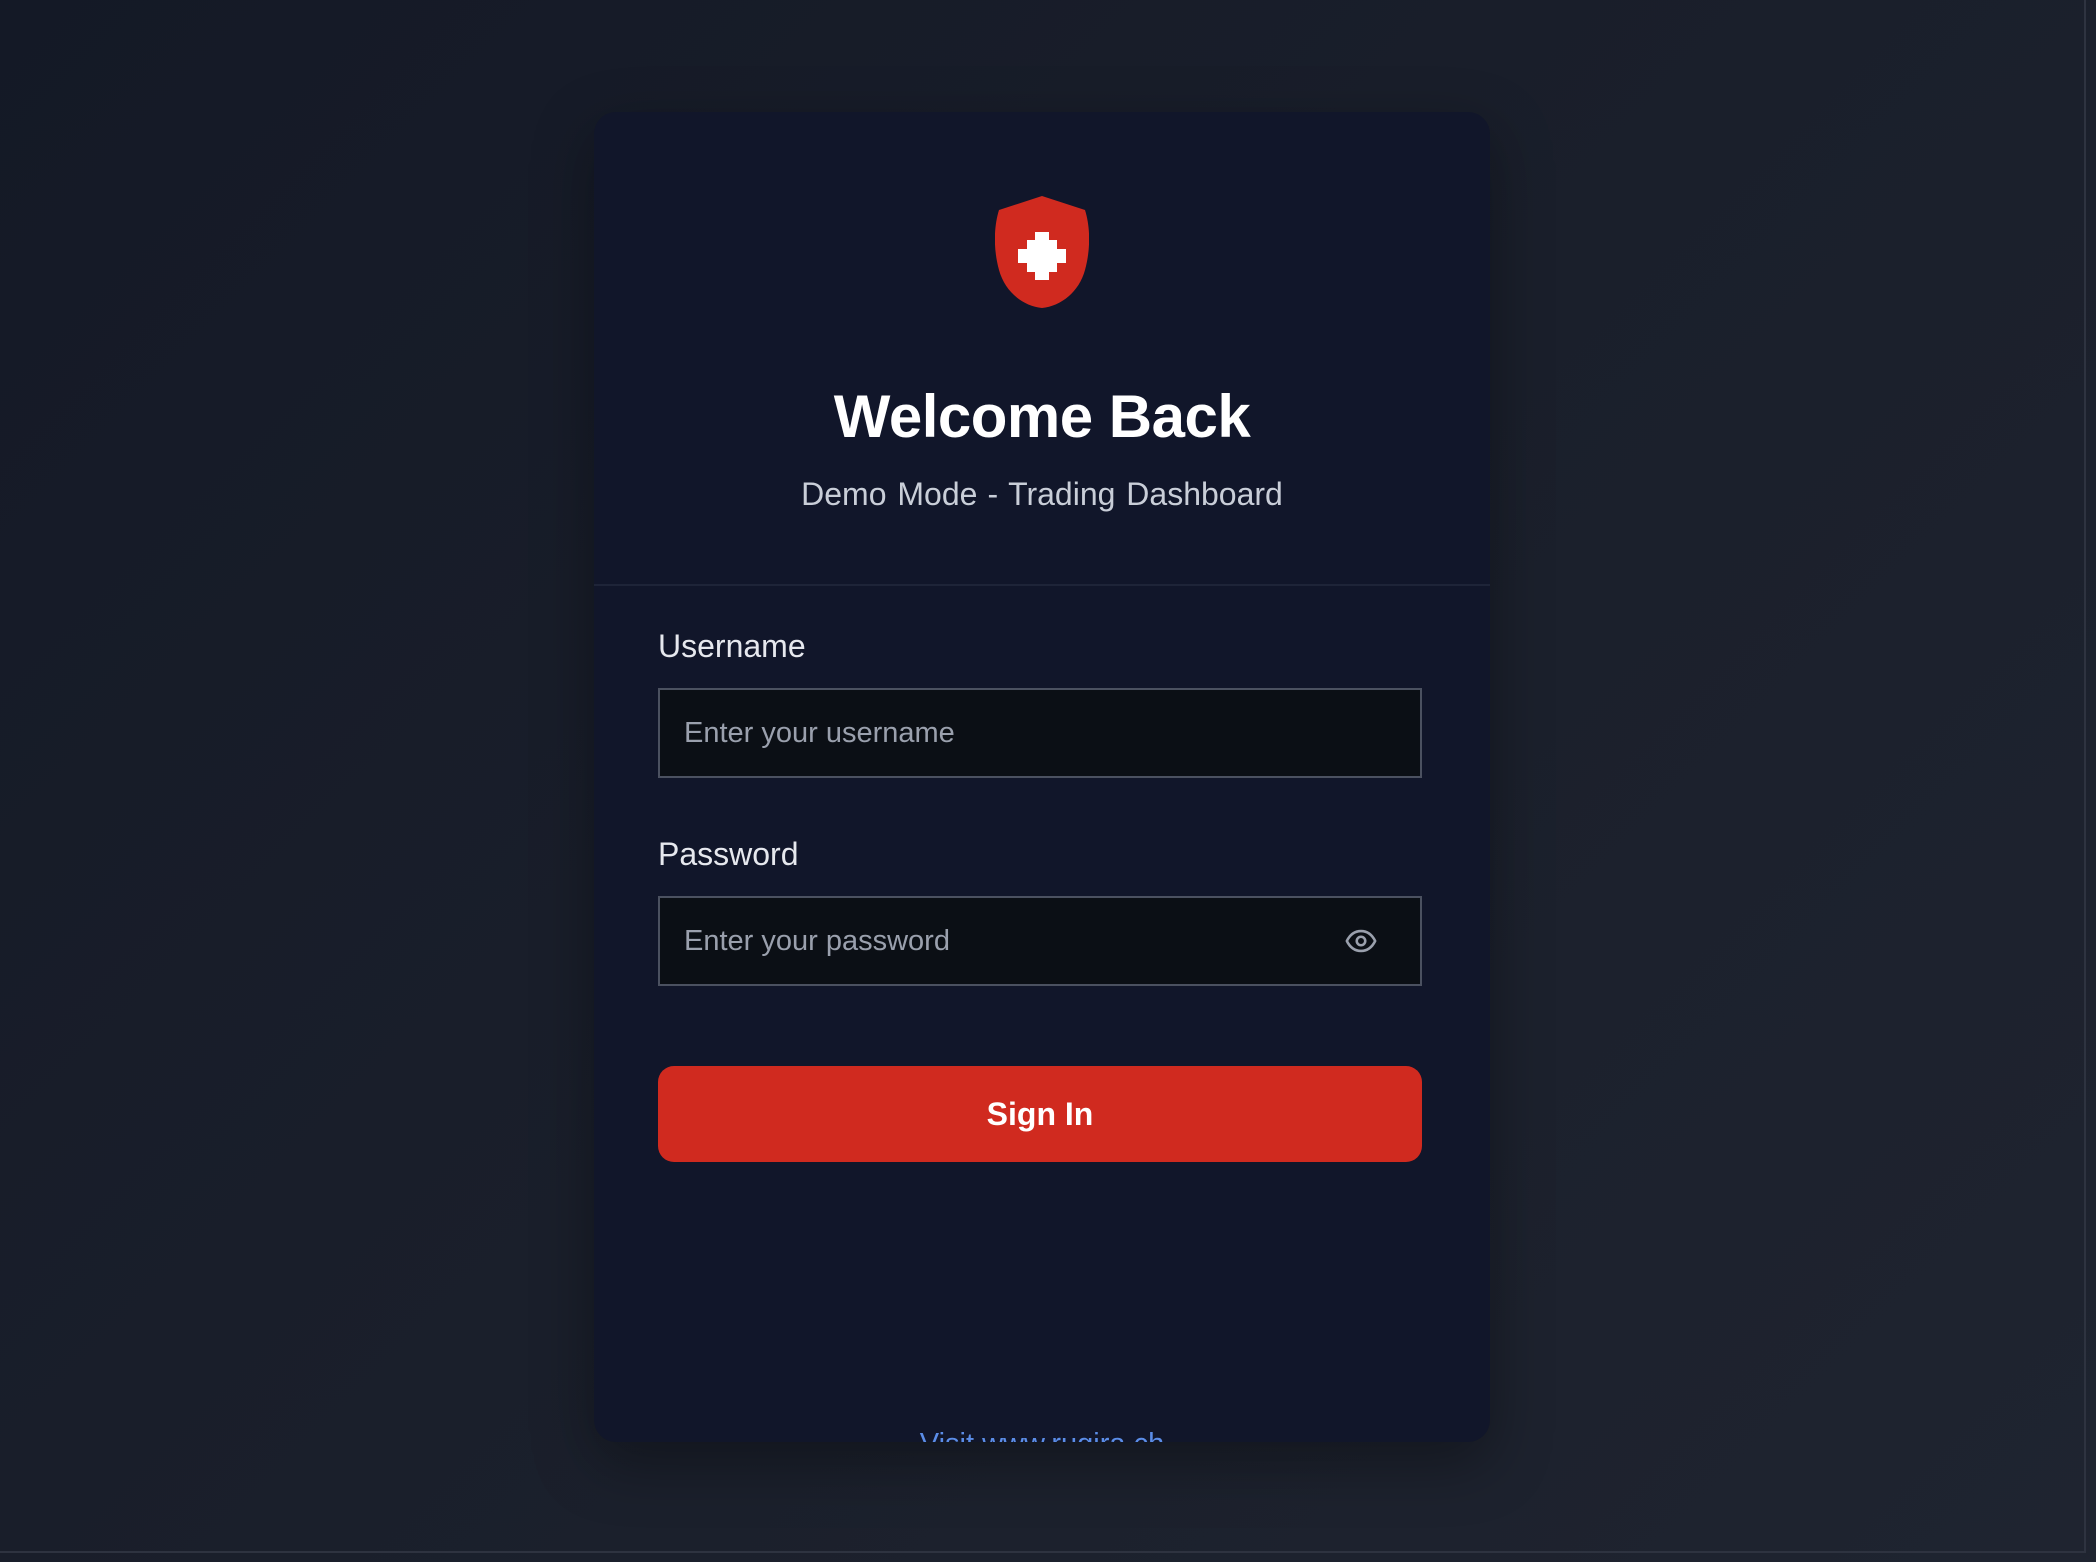  What do you see at coordinates (1145, 494) in the screenshot?
I see `subtitle-app: Trading Dashboard` at bounding box center [1145, 494].